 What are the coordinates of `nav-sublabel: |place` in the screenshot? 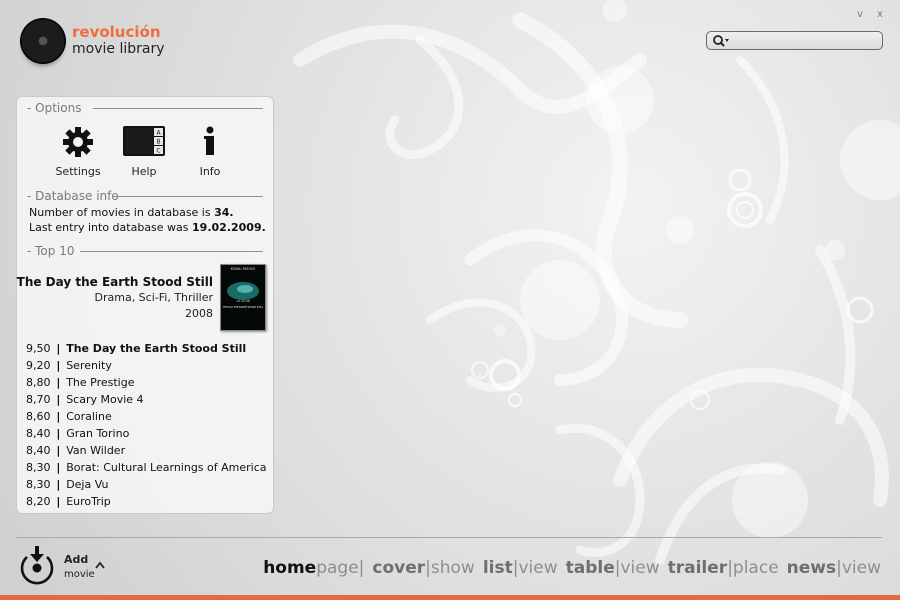 It's located at (753, 568).